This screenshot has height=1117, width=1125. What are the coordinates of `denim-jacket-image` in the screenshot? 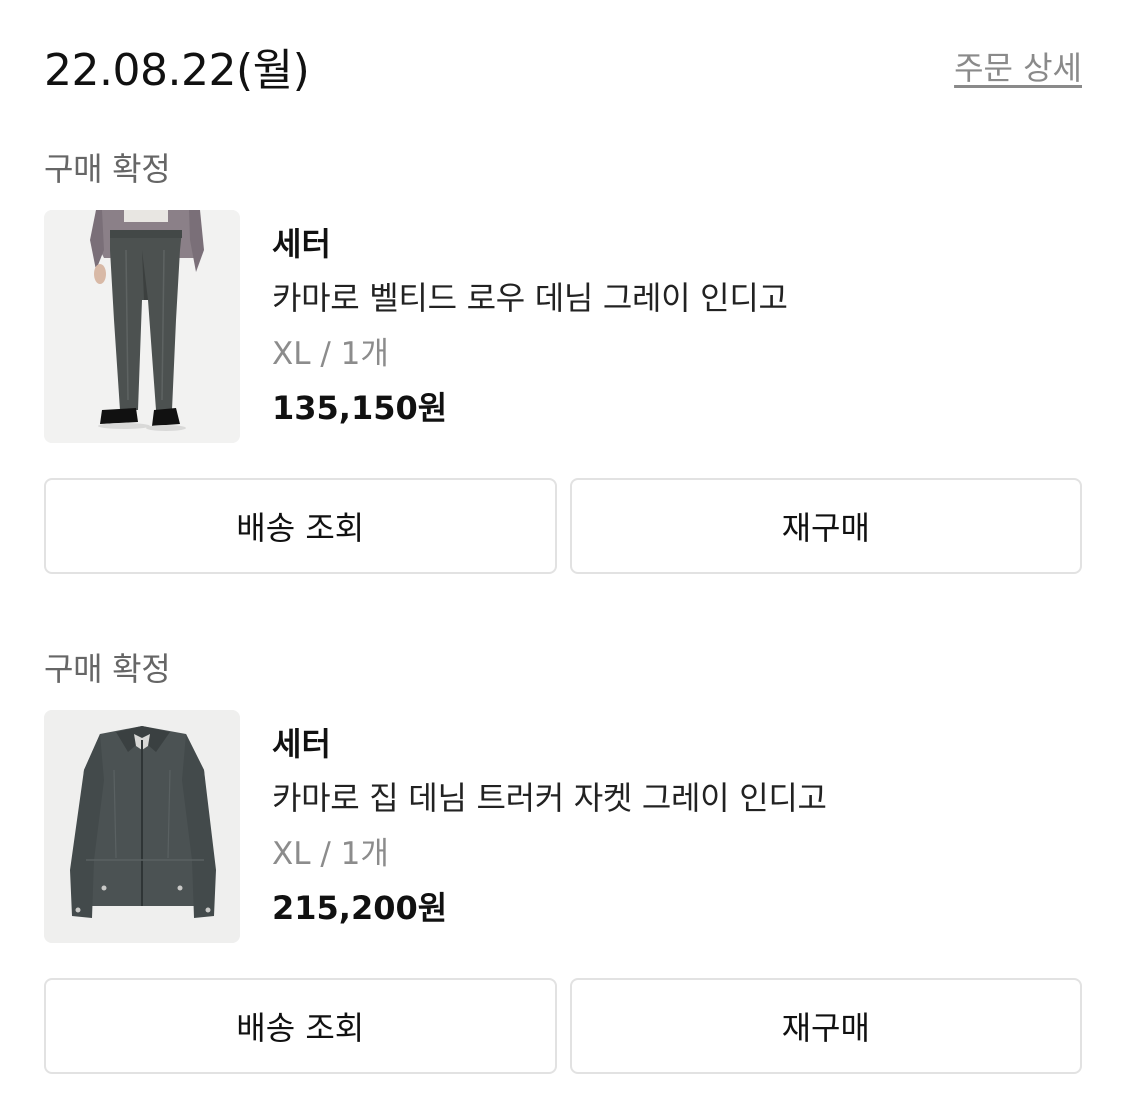 It's located at (142, 826).